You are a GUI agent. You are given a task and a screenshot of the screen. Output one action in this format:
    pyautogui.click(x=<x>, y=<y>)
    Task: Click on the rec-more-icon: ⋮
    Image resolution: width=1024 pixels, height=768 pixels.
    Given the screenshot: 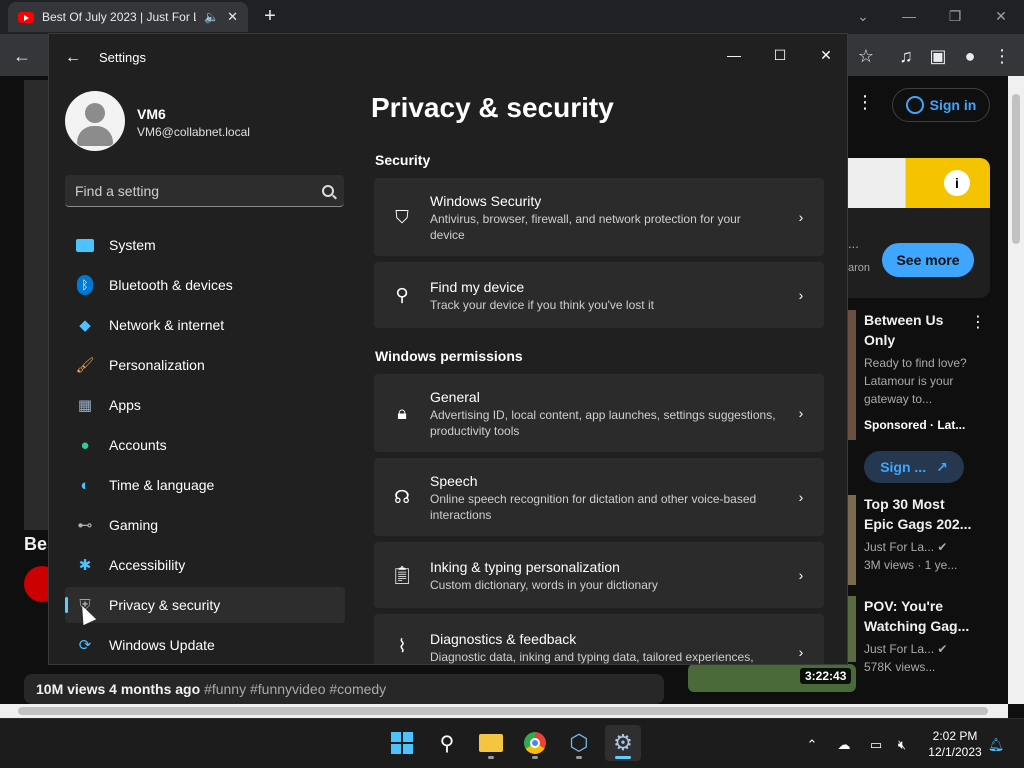 What is the action you would take?
    pyautogui.click(x=978, y=322)
    